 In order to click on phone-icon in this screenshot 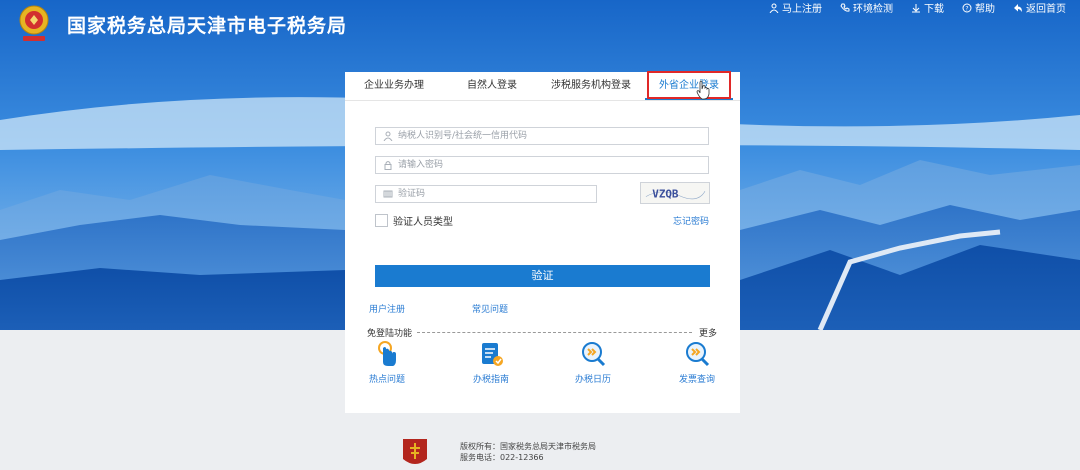, I will do `click(845, 7)`.